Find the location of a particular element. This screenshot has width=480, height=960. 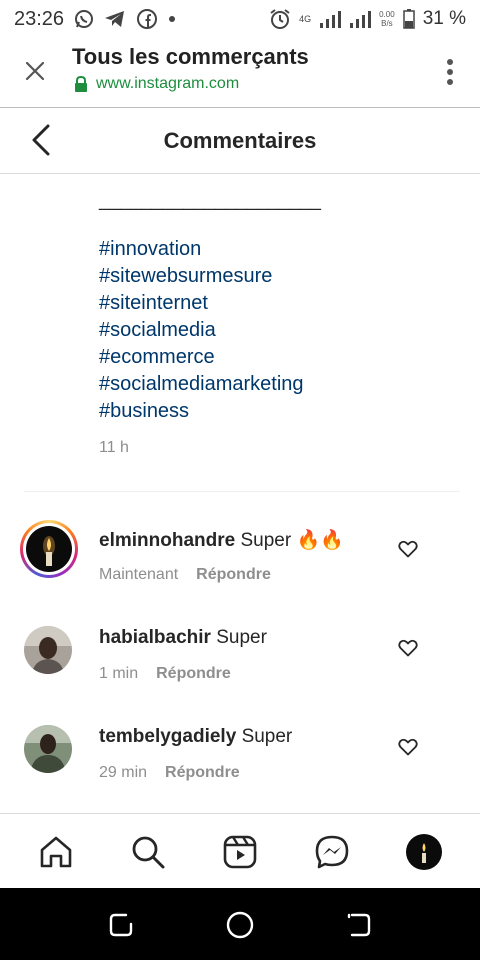

comment-item: tembelygadiely Super 29 min Répondre is located at coordinates (240, 761).